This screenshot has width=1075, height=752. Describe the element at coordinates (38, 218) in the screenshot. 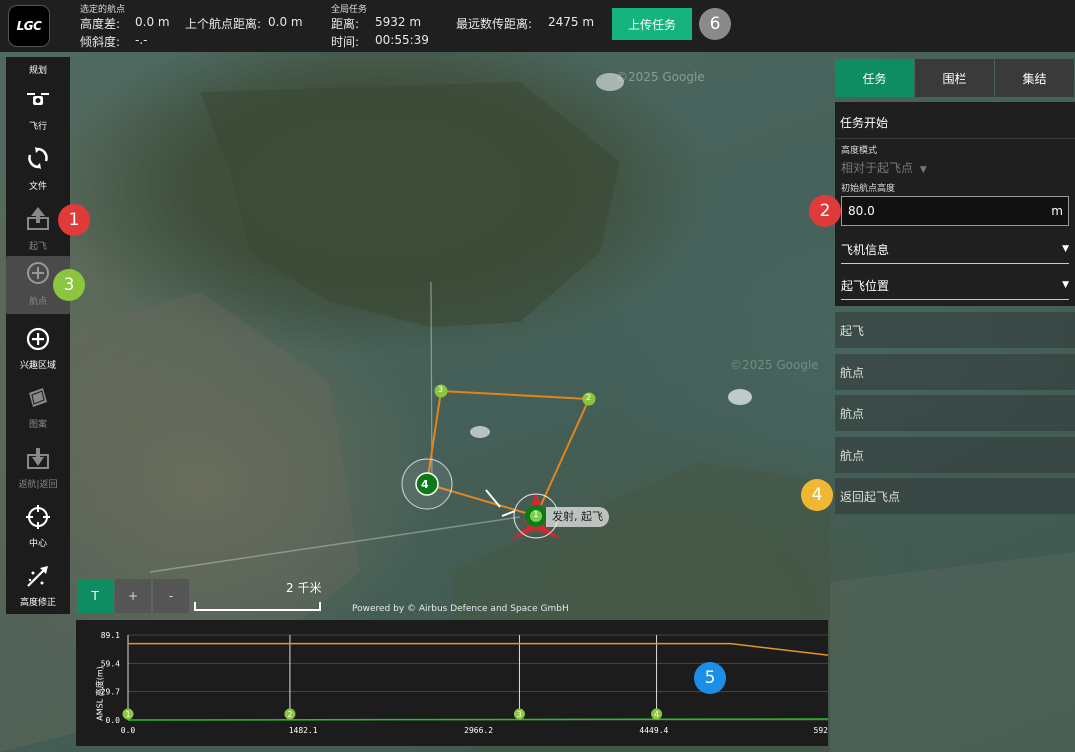

I see `takeoff-icon` at that location.